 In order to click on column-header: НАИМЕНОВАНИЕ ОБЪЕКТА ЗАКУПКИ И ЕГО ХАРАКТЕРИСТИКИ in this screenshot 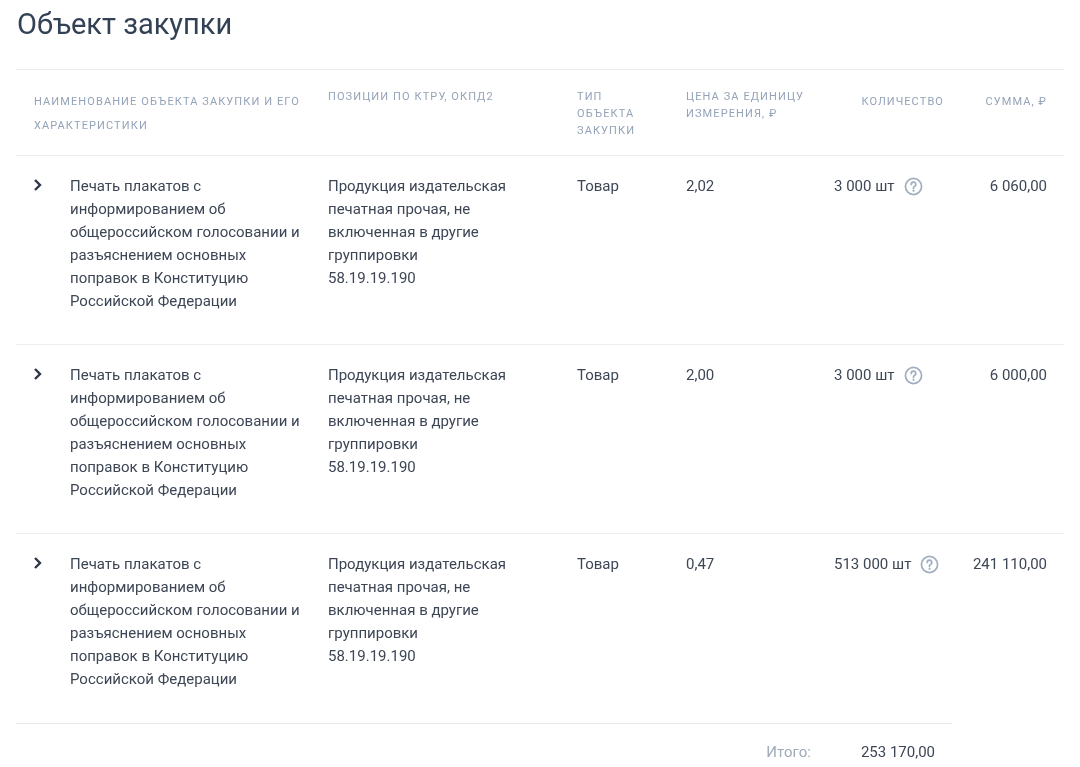, I will do `click(167, 113)`.